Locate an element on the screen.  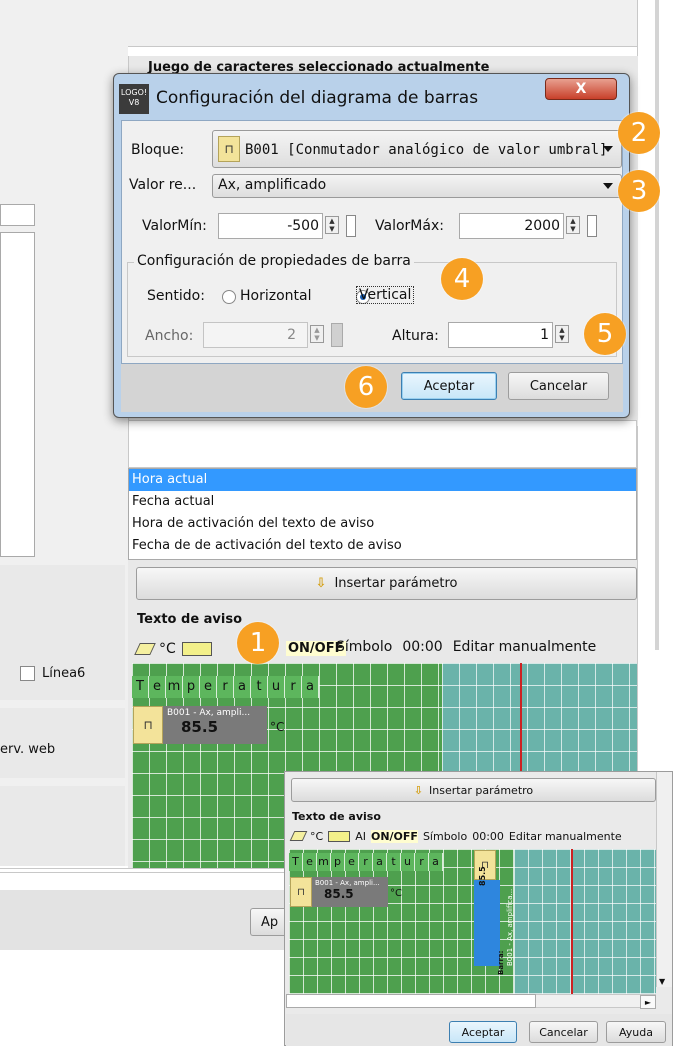
step-badge: 6 is located at coordinates (366, 387).